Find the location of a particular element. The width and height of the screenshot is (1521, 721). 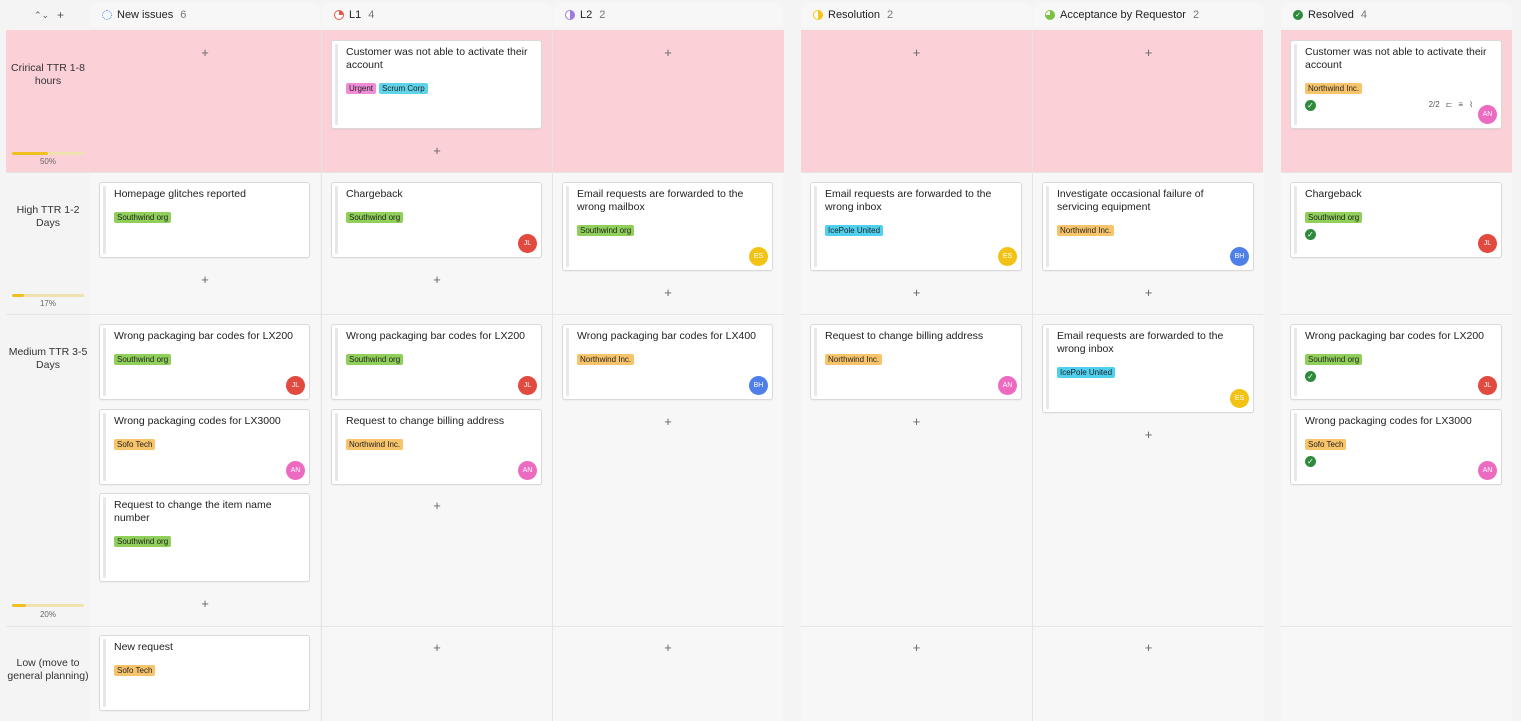

swimlane-label: High TTR 1-2 Days is located at coordinates (48, 217).